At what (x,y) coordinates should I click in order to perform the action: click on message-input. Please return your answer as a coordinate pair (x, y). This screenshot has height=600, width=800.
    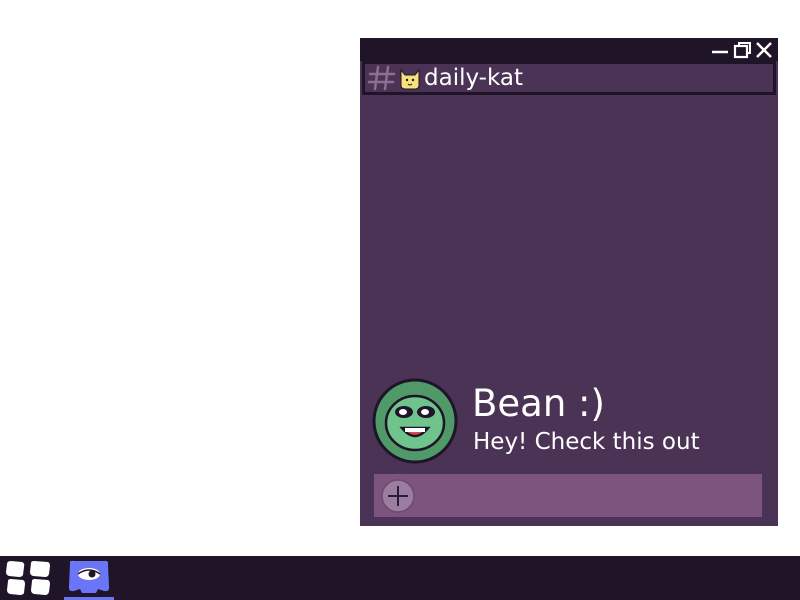
    Looking at the image, I should click on (589, 495).